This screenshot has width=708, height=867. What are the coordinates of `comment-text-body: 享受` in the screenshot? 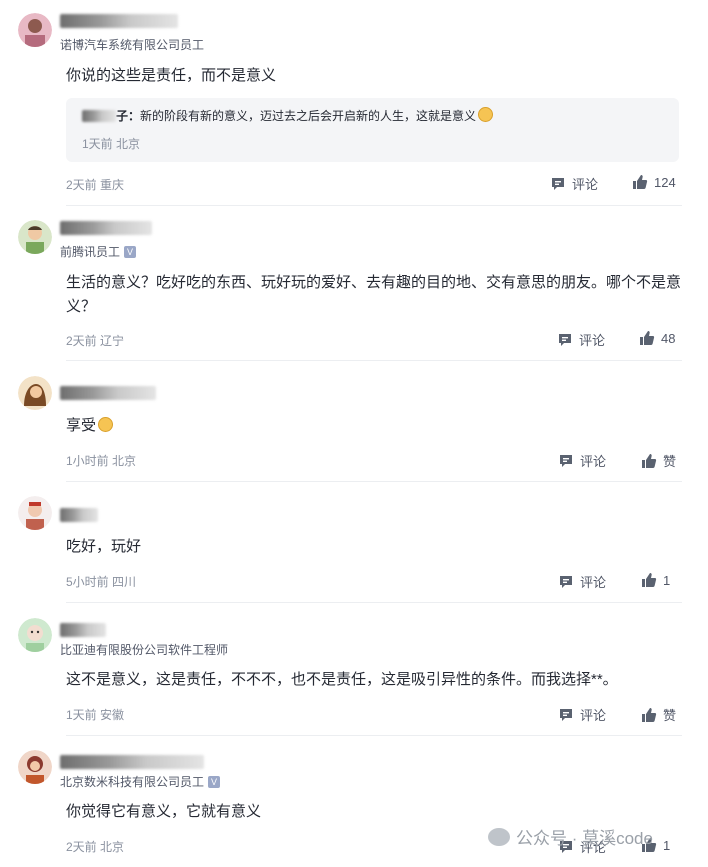 It's located at (81, 425).